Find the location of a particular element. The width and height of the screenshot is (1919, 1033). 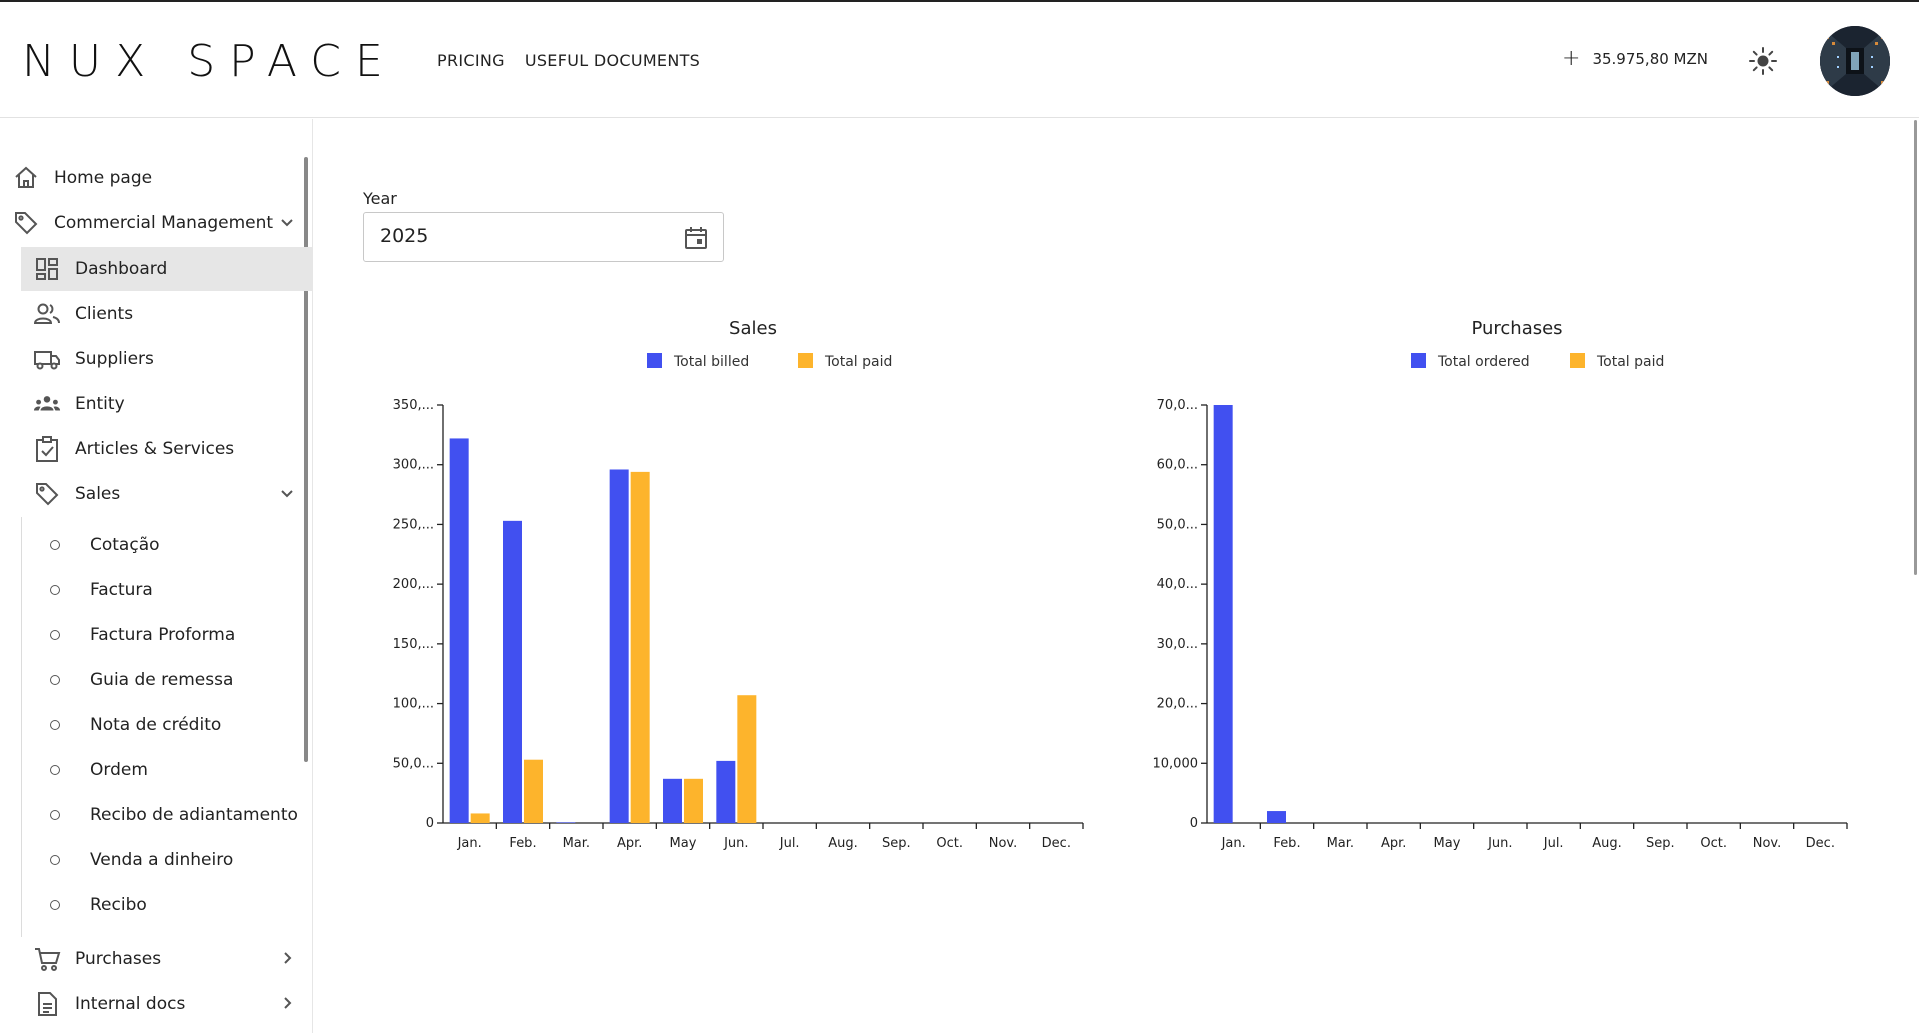

submenu-item-cotacao: Cotação is located at coordinates (105, 545).